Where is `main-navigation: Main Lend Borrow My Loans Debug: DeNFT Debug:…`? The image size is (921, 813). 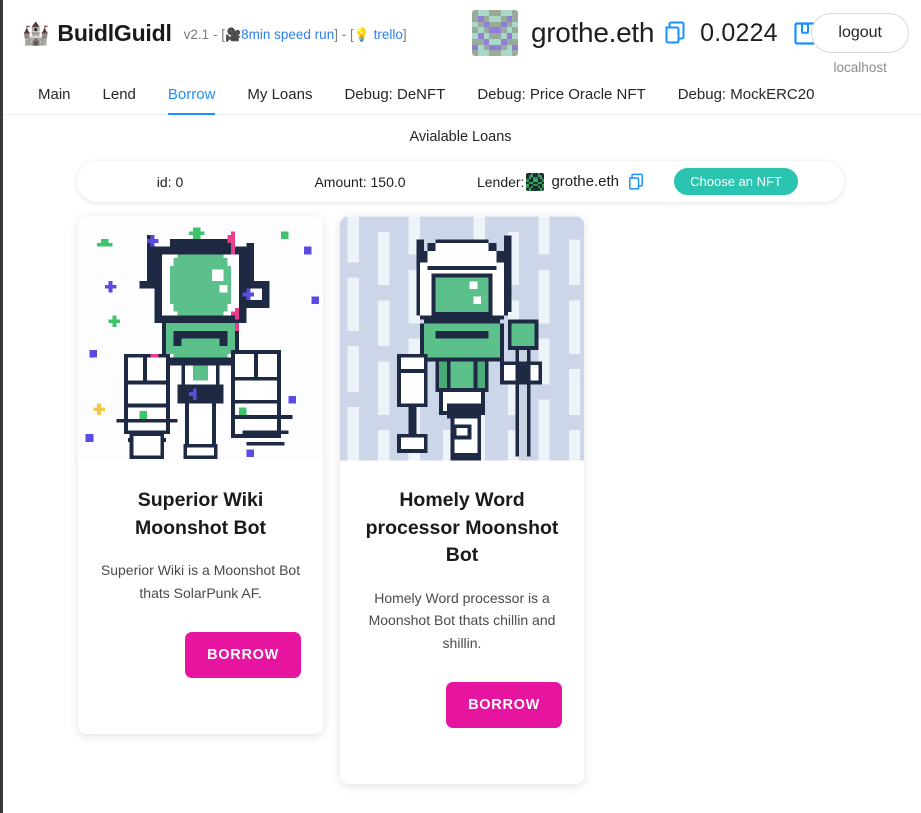 main-navigation: Main Lend Borrow My Loans Debug: DeNFT Debug:… is located at coordinates (460, 95).